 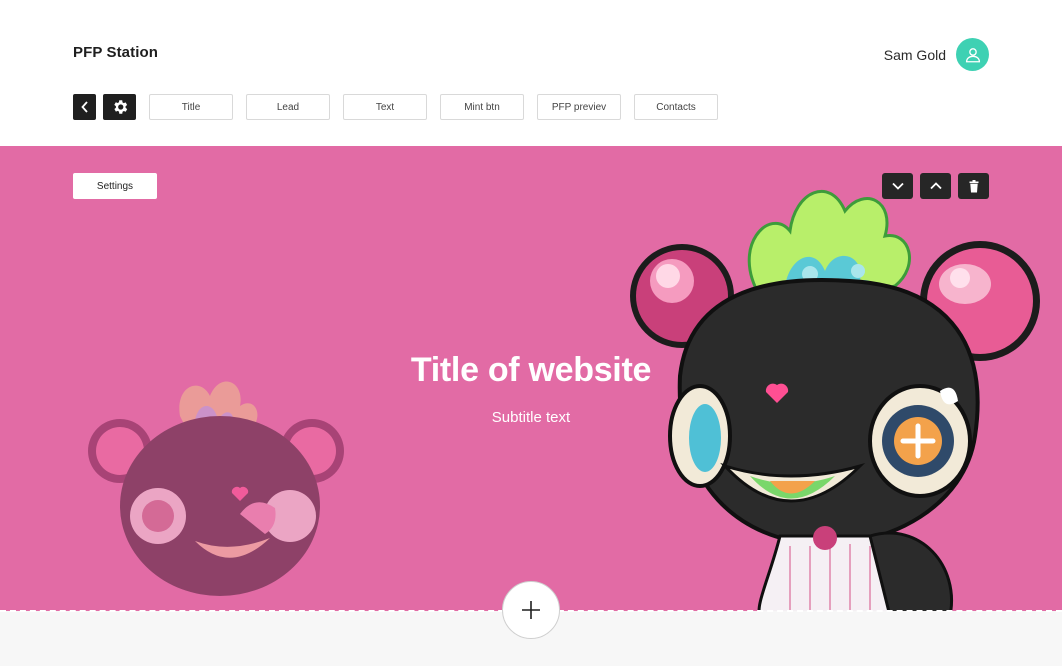 I want to click on section-tab-mint-btn: Mint btn, so click(x=482, y=107).